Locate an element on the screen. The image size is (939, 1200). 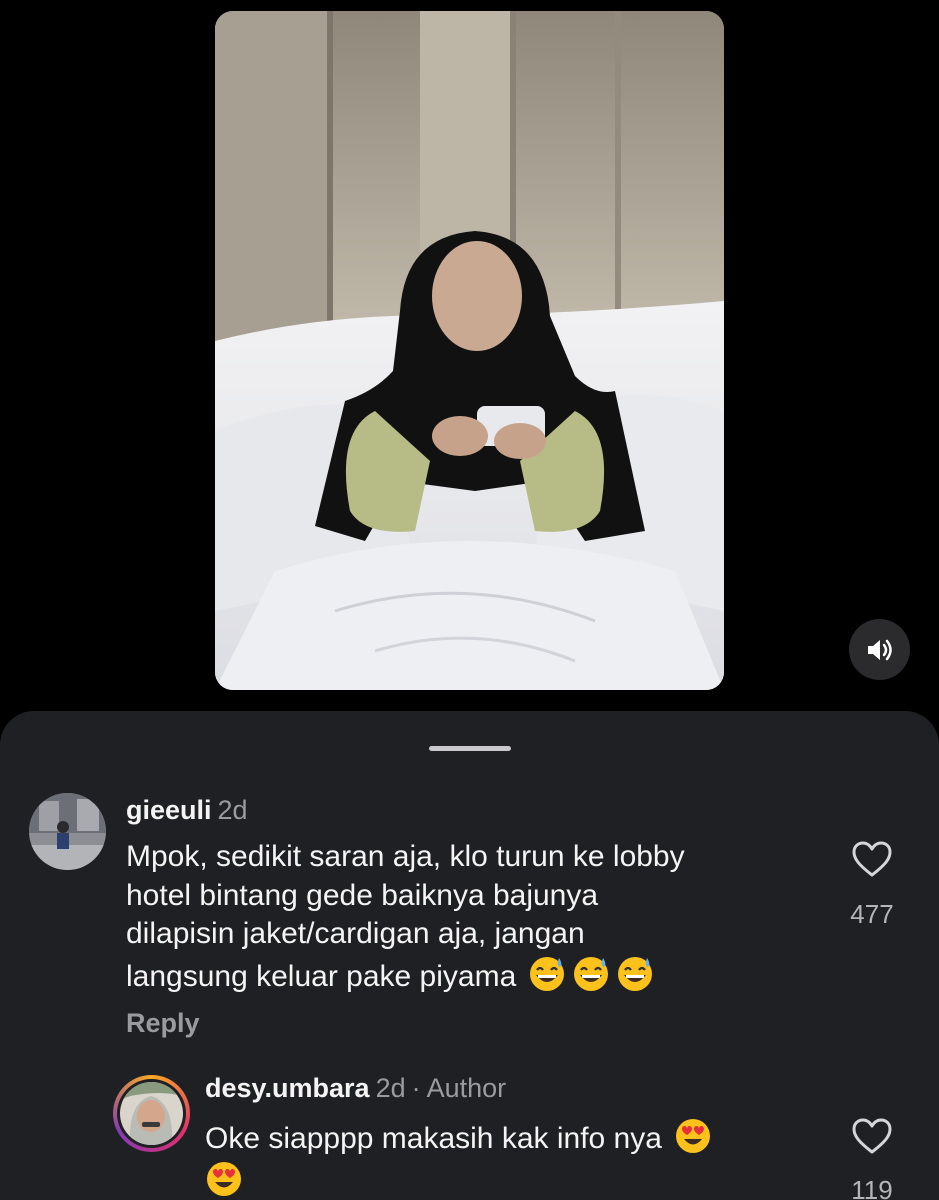
drag-handle is located at coordinates (470, 748).